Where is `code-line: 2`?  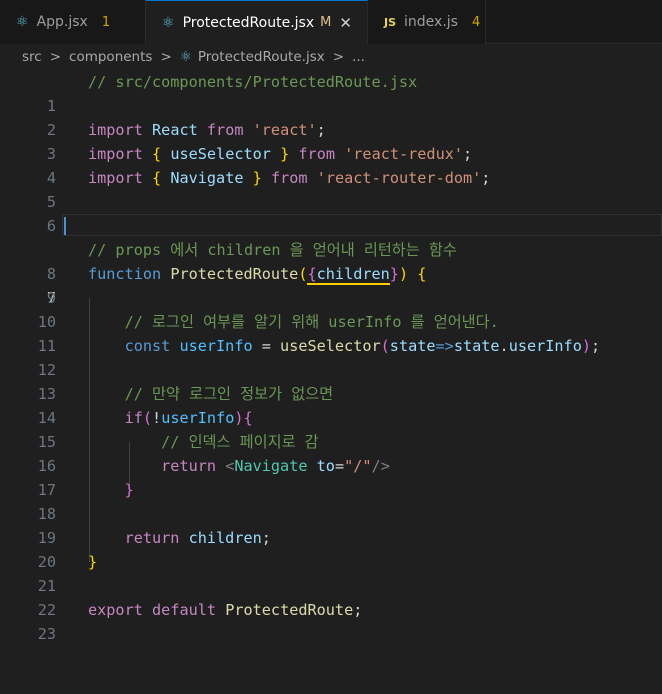
code-line: 2 is located at coordinates (331, 116).